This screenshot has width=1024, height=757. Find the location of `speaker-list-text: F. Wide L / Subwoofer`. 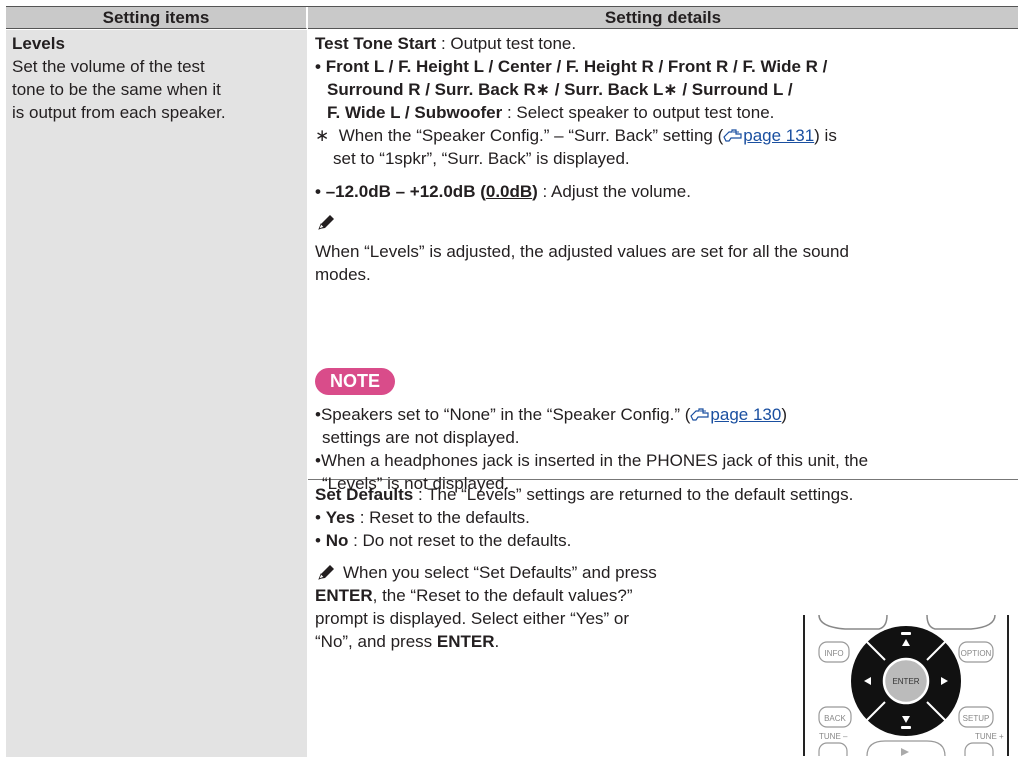

speaker-list-text: F. Wide L / Subwoofer is located at coordinates (415, 112).